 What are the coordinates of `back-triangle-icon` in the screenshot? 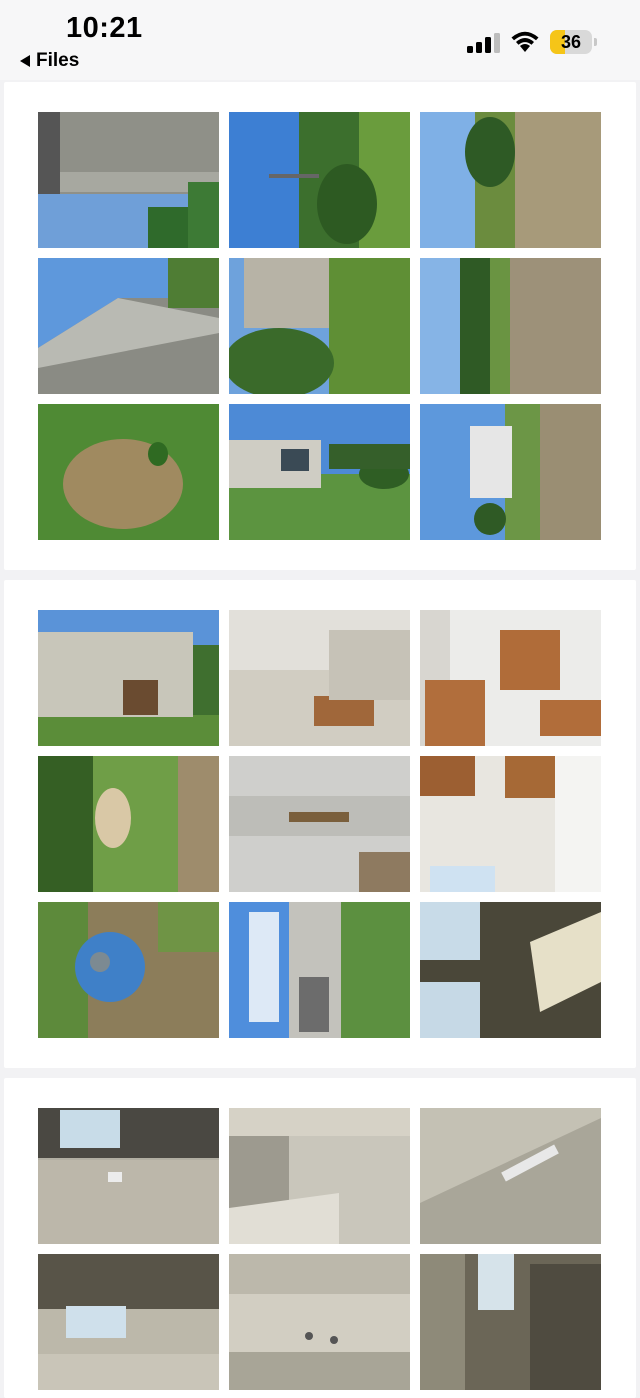 It's located at (25, 61).